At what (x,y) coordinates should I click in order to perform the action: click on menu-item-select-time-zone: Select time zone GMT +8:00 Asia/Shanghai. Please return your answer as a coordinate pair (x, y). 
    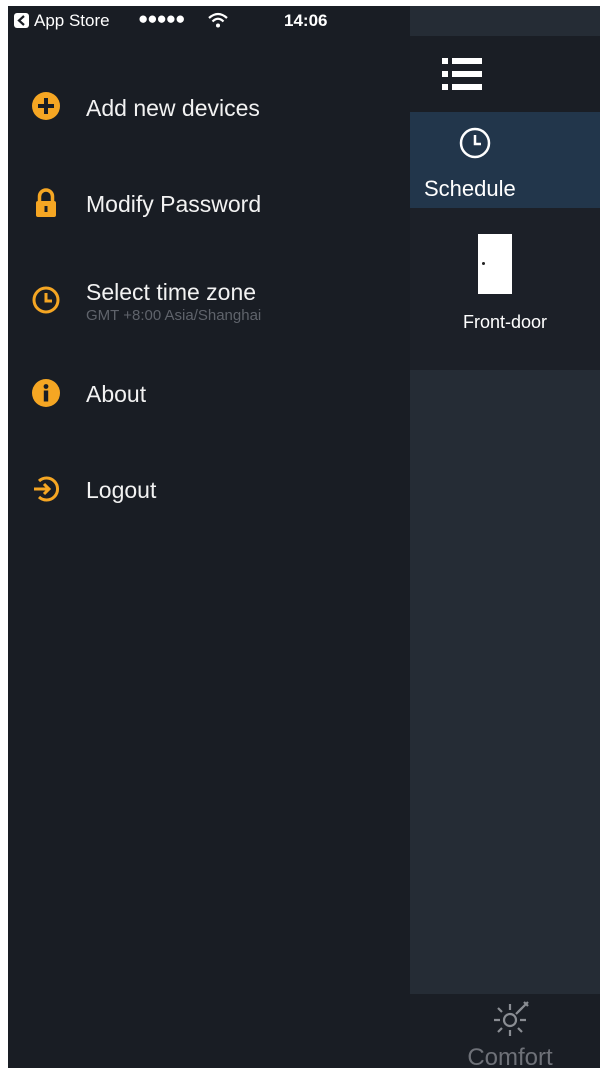
    Looking at the image, I should click on (209, 299).